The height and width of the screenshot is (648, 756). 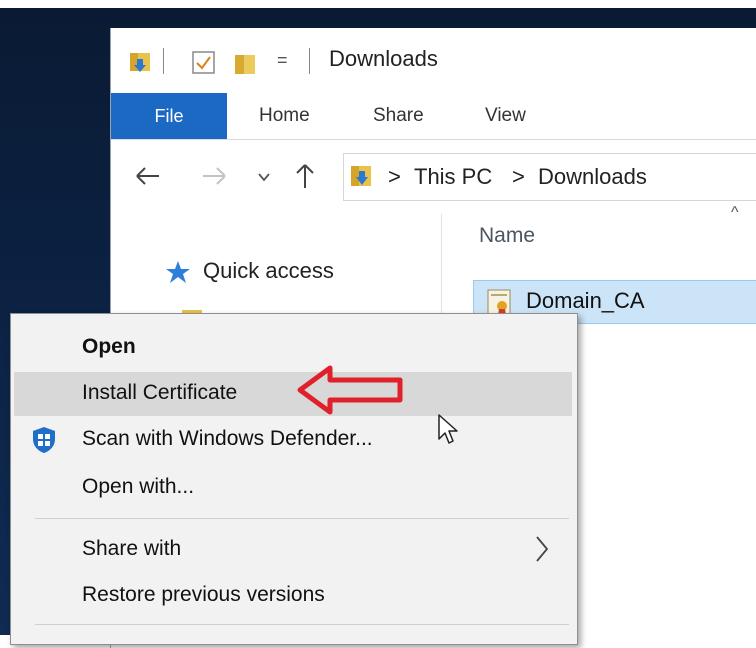 What do you see at coordinates (203, 594) in the screenshot?
I see `menu-item-label: Restore previous versions` at bounding box center [203, 594].